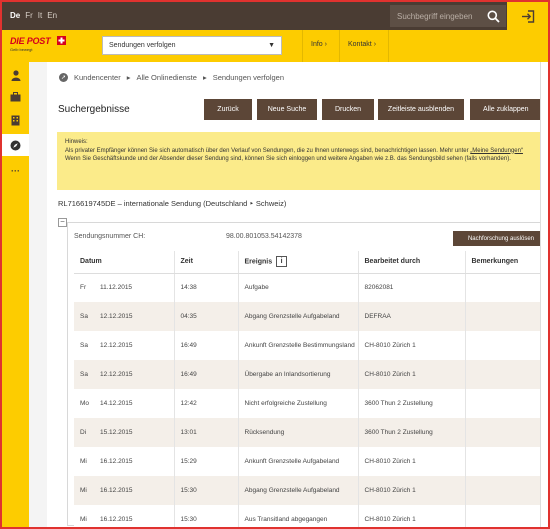 This screenshot has height=529, width=550. I want to click on compass-icon, so click(15, 145).